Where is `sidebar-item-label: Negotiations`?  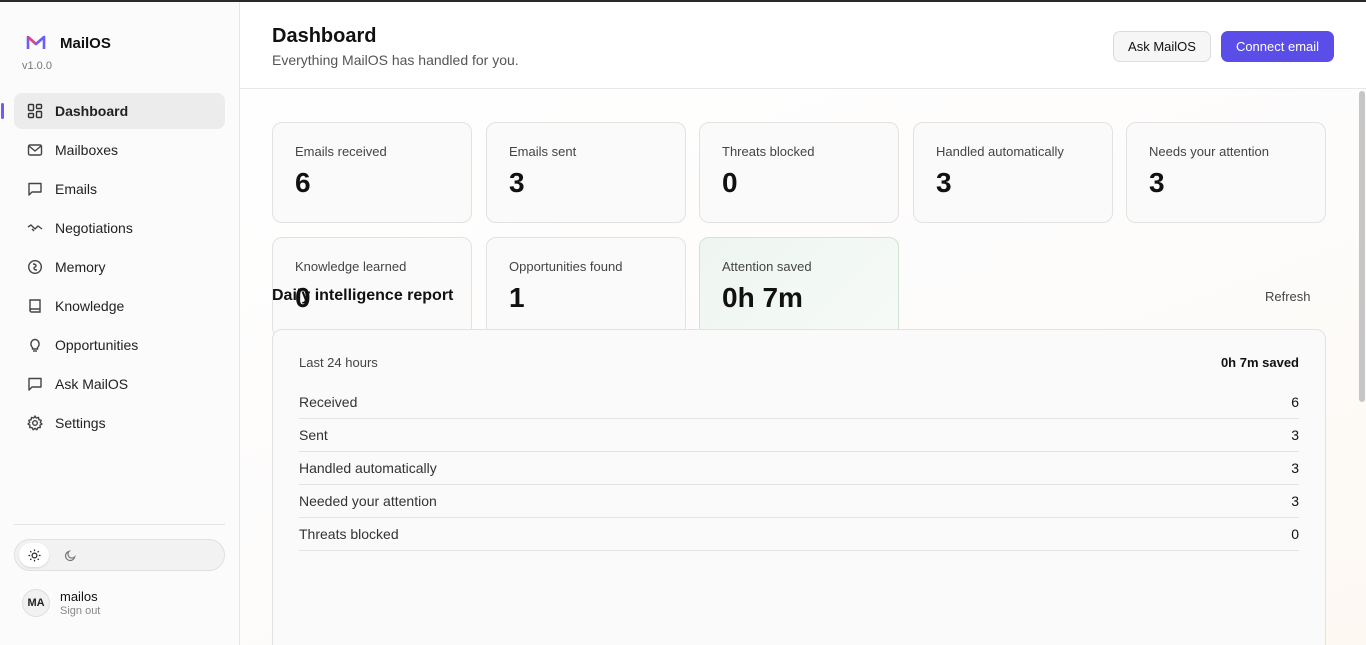 sidebar-item-label: Negotiations is located at coordinates (94, 228).